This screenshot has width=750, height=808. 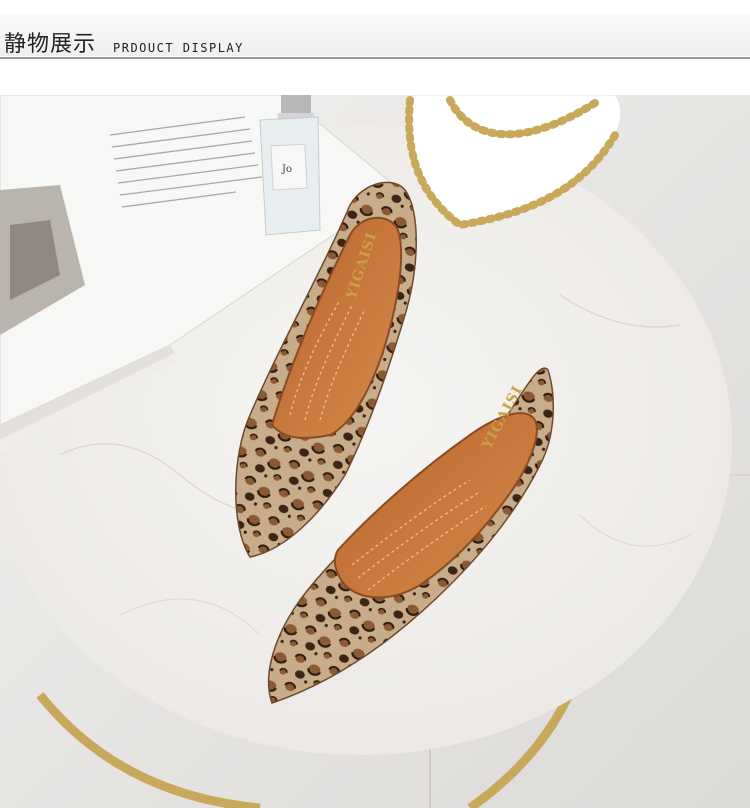 What do you see at coordinates (50, 44) in the screenshot?
I see `section-title-chinese: 静物展示` at bounding box center [50, 44].